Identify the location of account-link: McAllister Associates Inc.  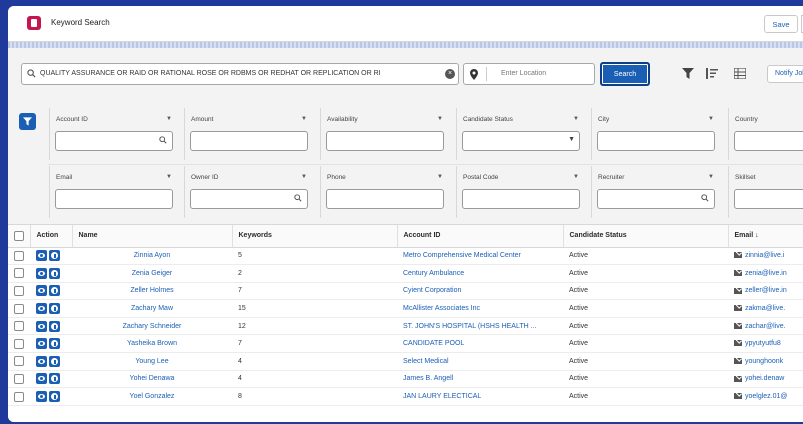
(480, 308).